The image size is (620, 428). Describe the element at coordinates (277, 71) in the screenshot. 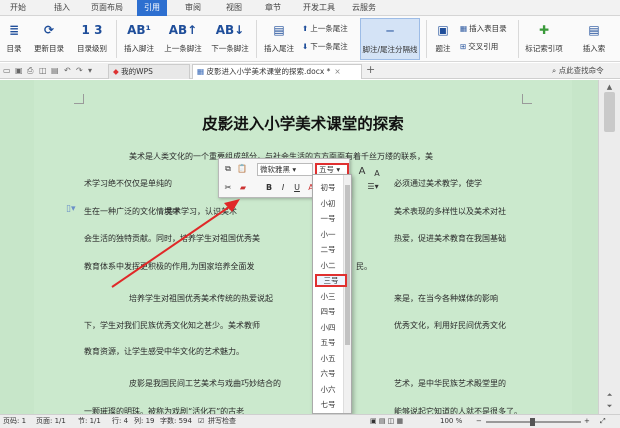

I see `tab-document: ▦ 皮影进入小学美术课堂的探索.docx * ×` at that location.